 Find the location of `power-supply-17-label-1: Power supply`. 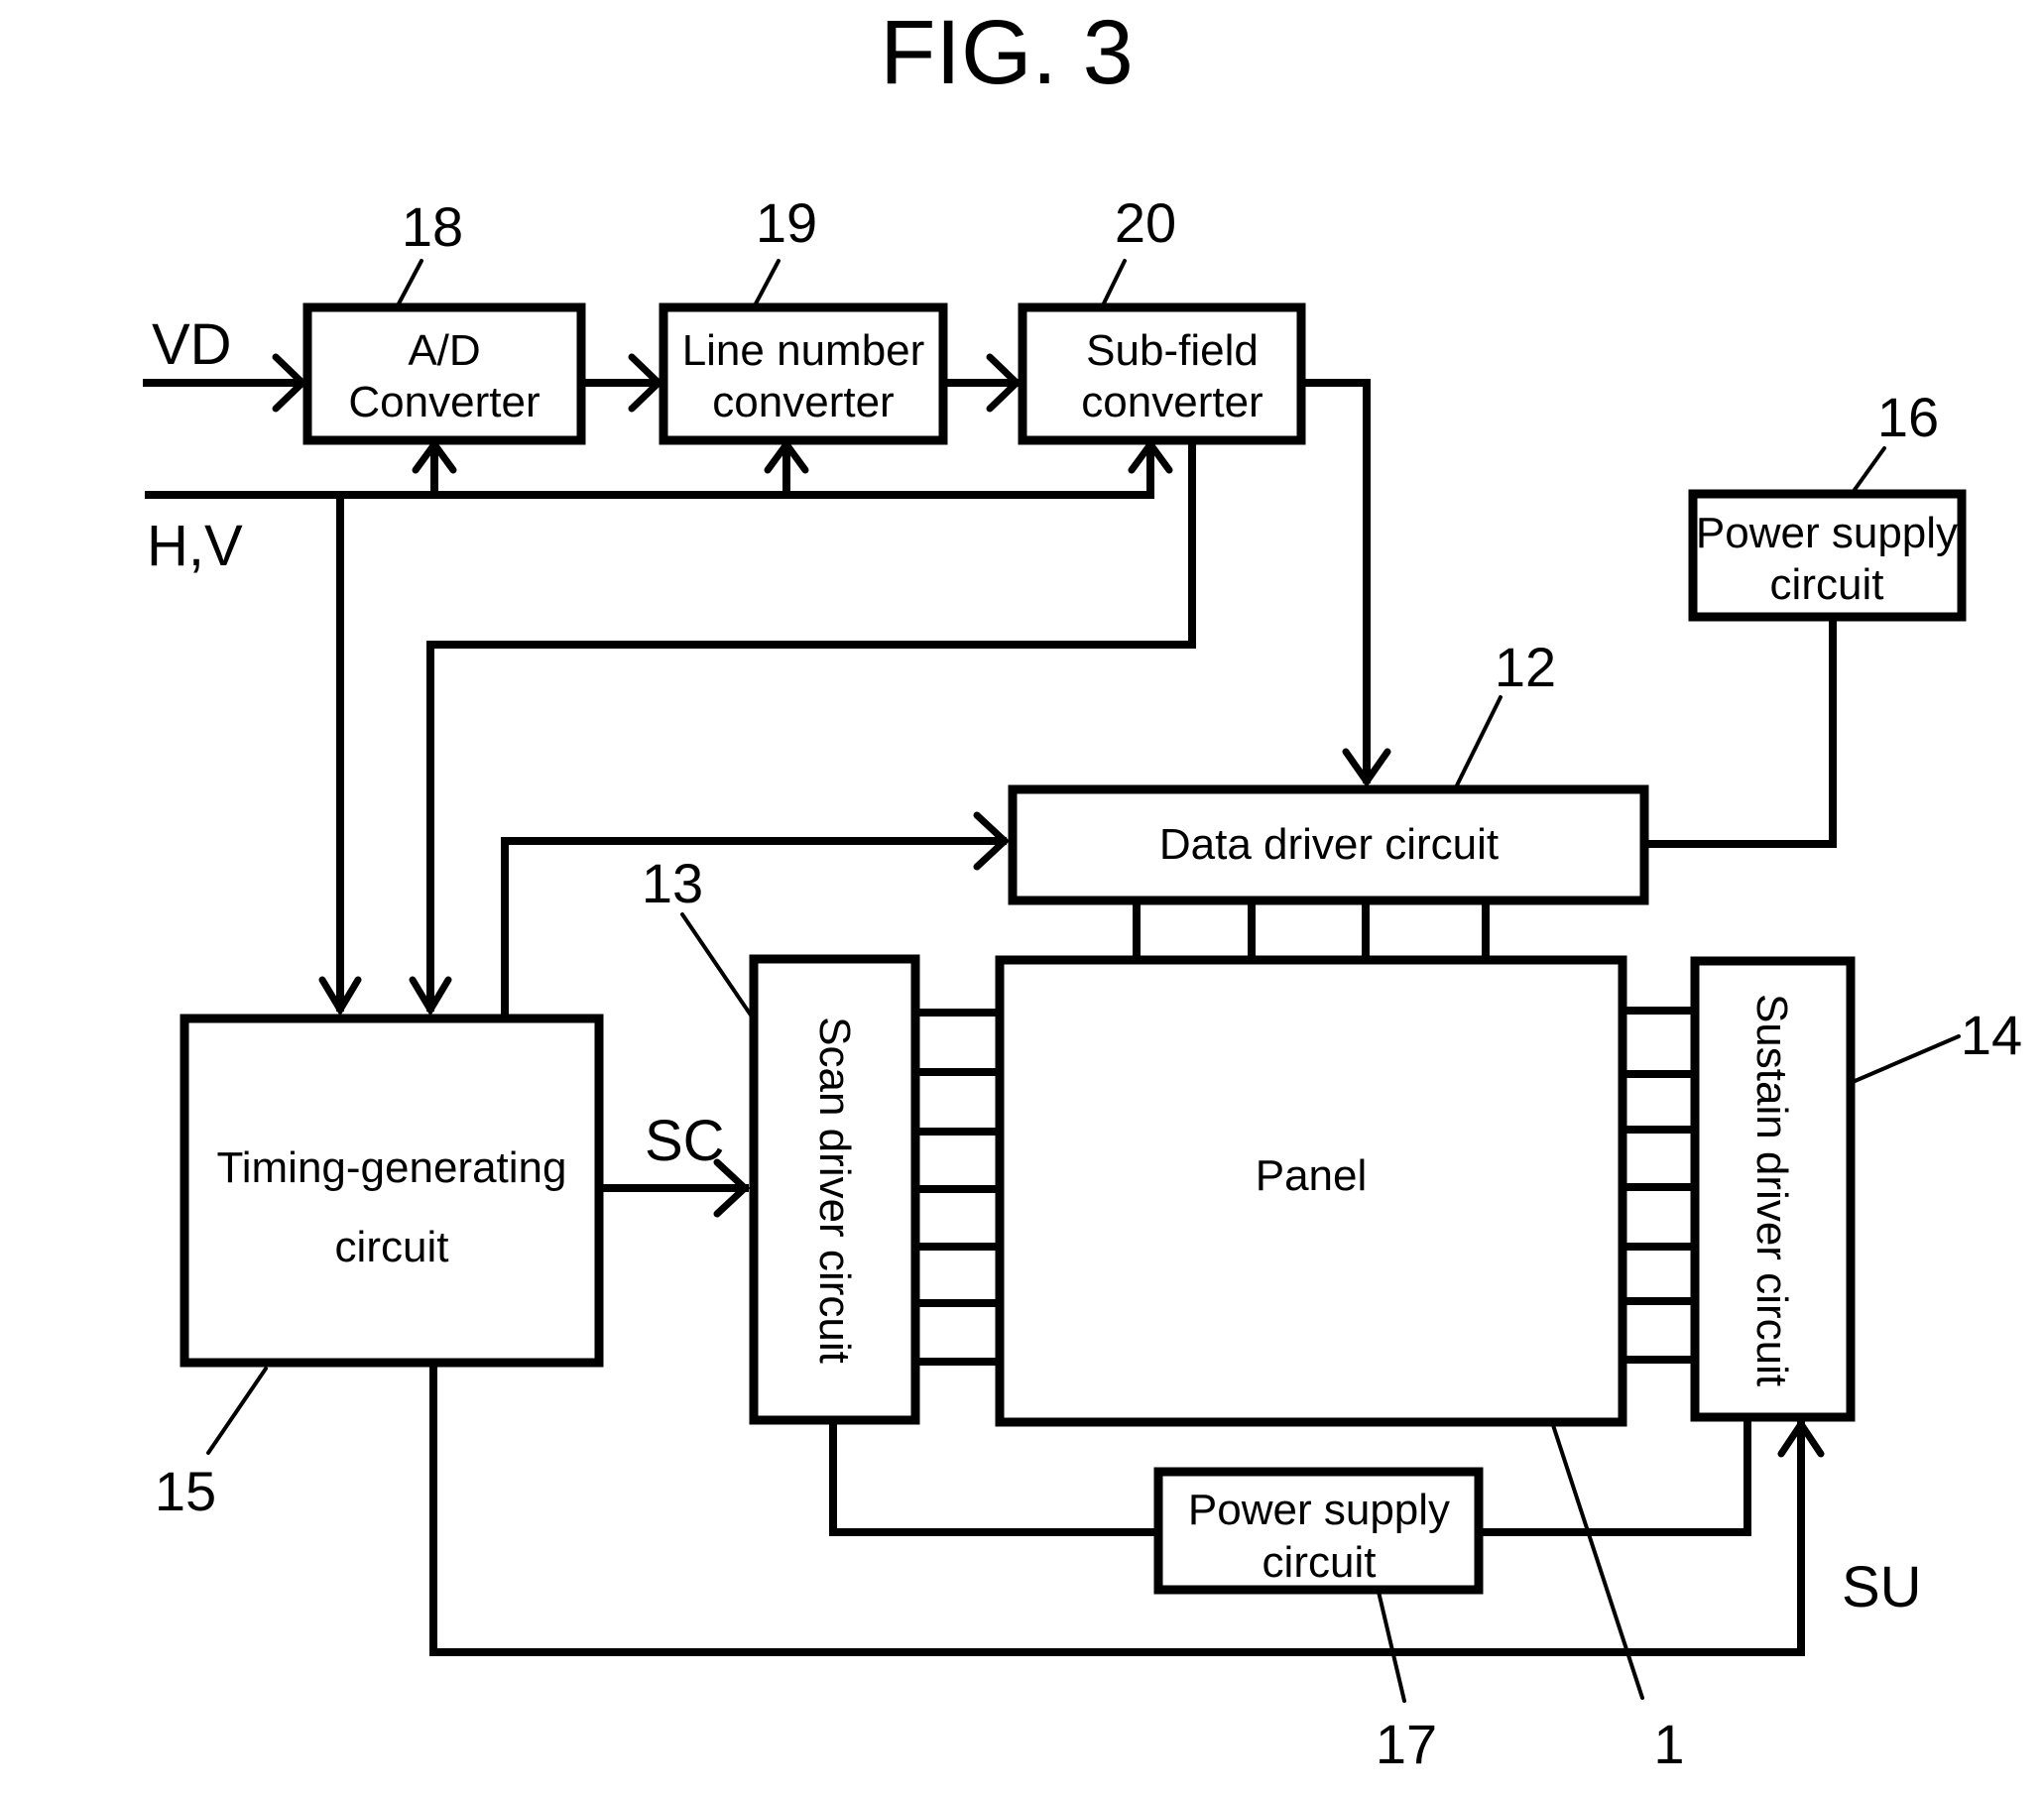

power-supply-17-label-1: Power supply is located at coordinates (1319, 1510).